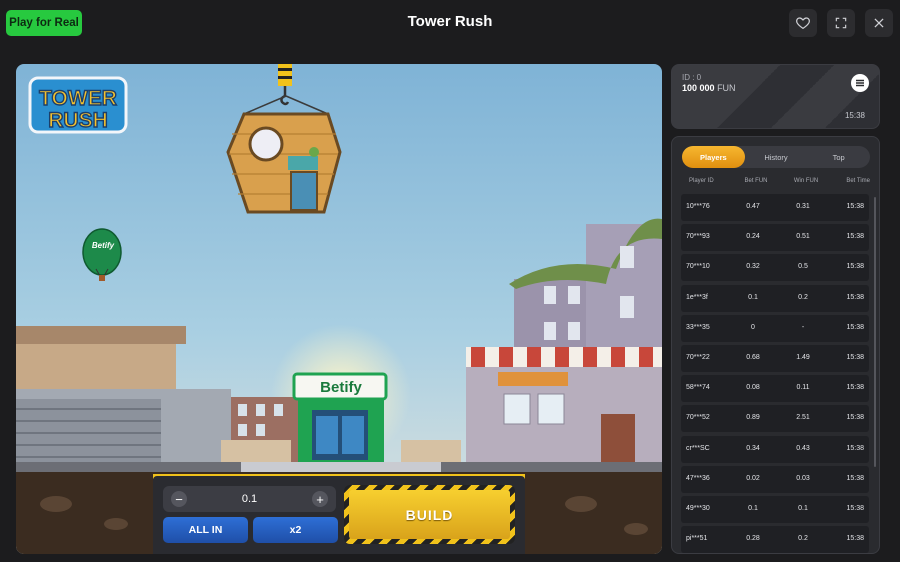  I want to click on logo-text-tower: TOWER, so click(78, 98).